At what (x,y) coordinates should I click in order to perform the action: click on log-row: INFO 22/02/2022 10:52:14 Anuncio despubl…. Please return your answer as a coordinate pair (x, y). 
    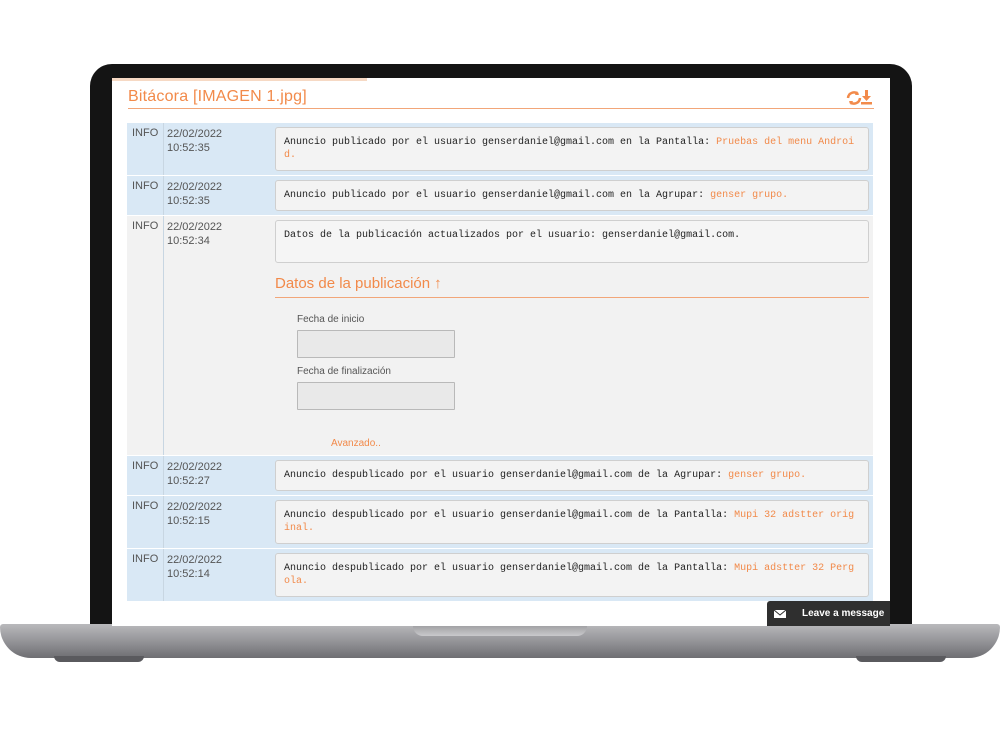
    Looking at the image, I should click on (500, 575).